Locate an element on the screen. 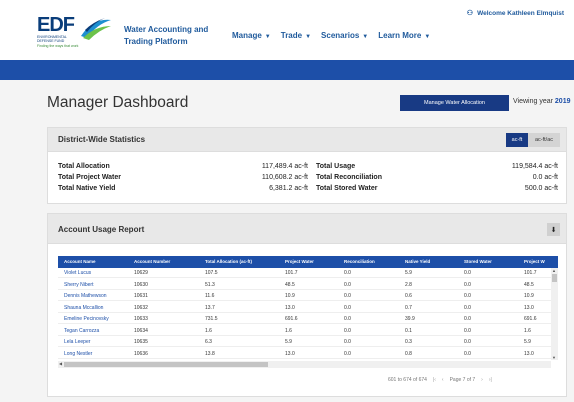  stats-card-header: District-Wide Statistics ac-ft ac-ft/ac is located at coordinates (307, 140).